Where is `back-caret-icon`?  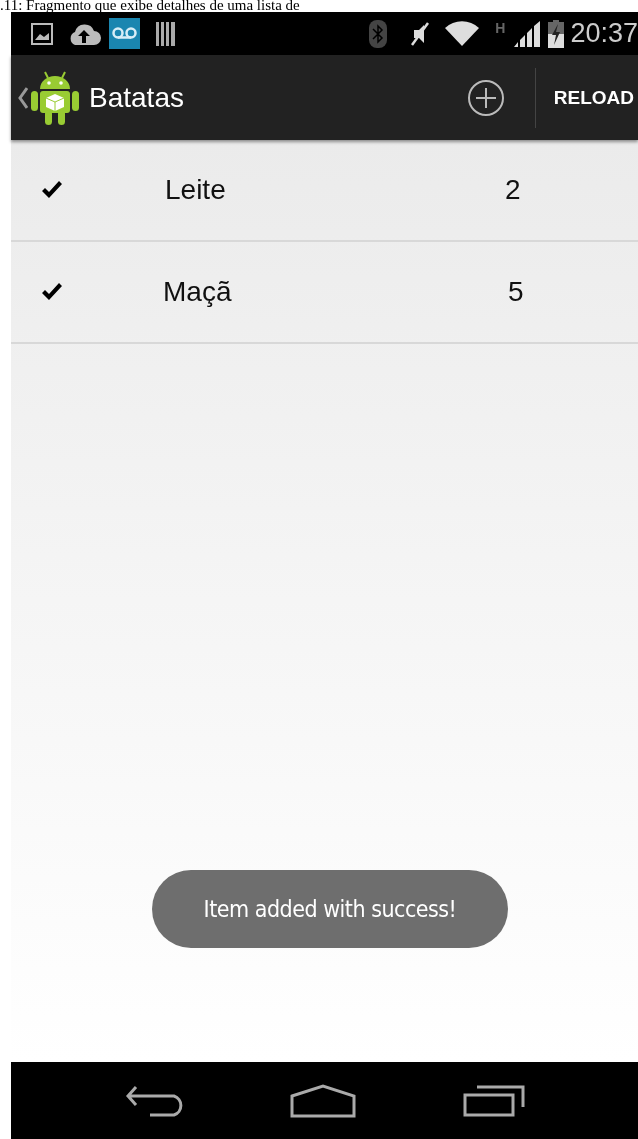
back-caret-icon is located at coordinates (23, 97).